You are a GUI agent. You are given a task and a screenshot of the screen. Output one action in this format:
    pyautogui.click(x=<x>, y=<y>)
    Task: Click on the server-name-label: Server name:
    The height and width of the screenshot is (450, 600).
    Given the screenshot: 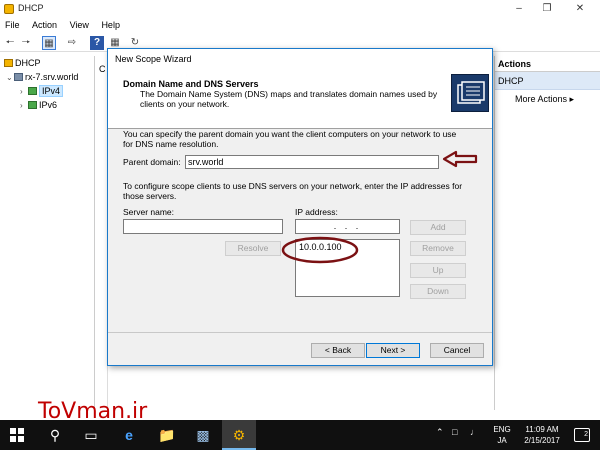 What is the action you would take?
    pyautogui.click(x=149, y=212)
    